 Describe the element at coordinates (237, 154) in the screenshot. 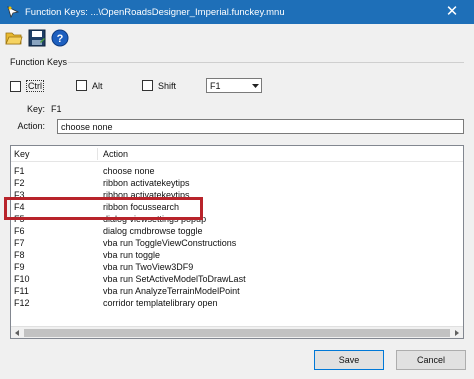

I see `list-header: Key Action` at that location.